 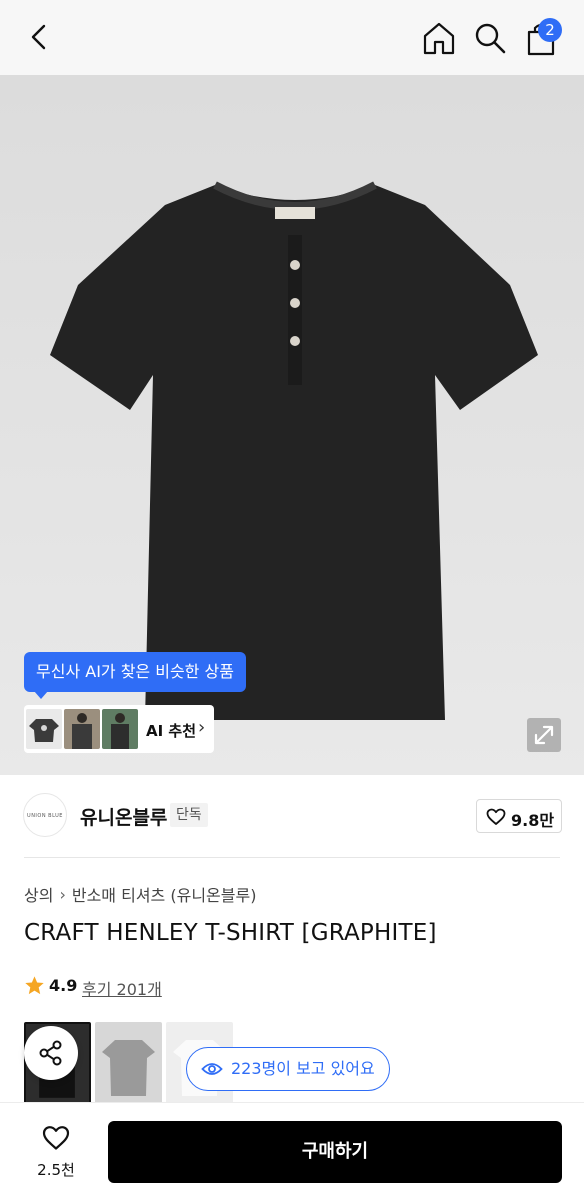 I want to click on share-icon, so click(x=50, y=1053).